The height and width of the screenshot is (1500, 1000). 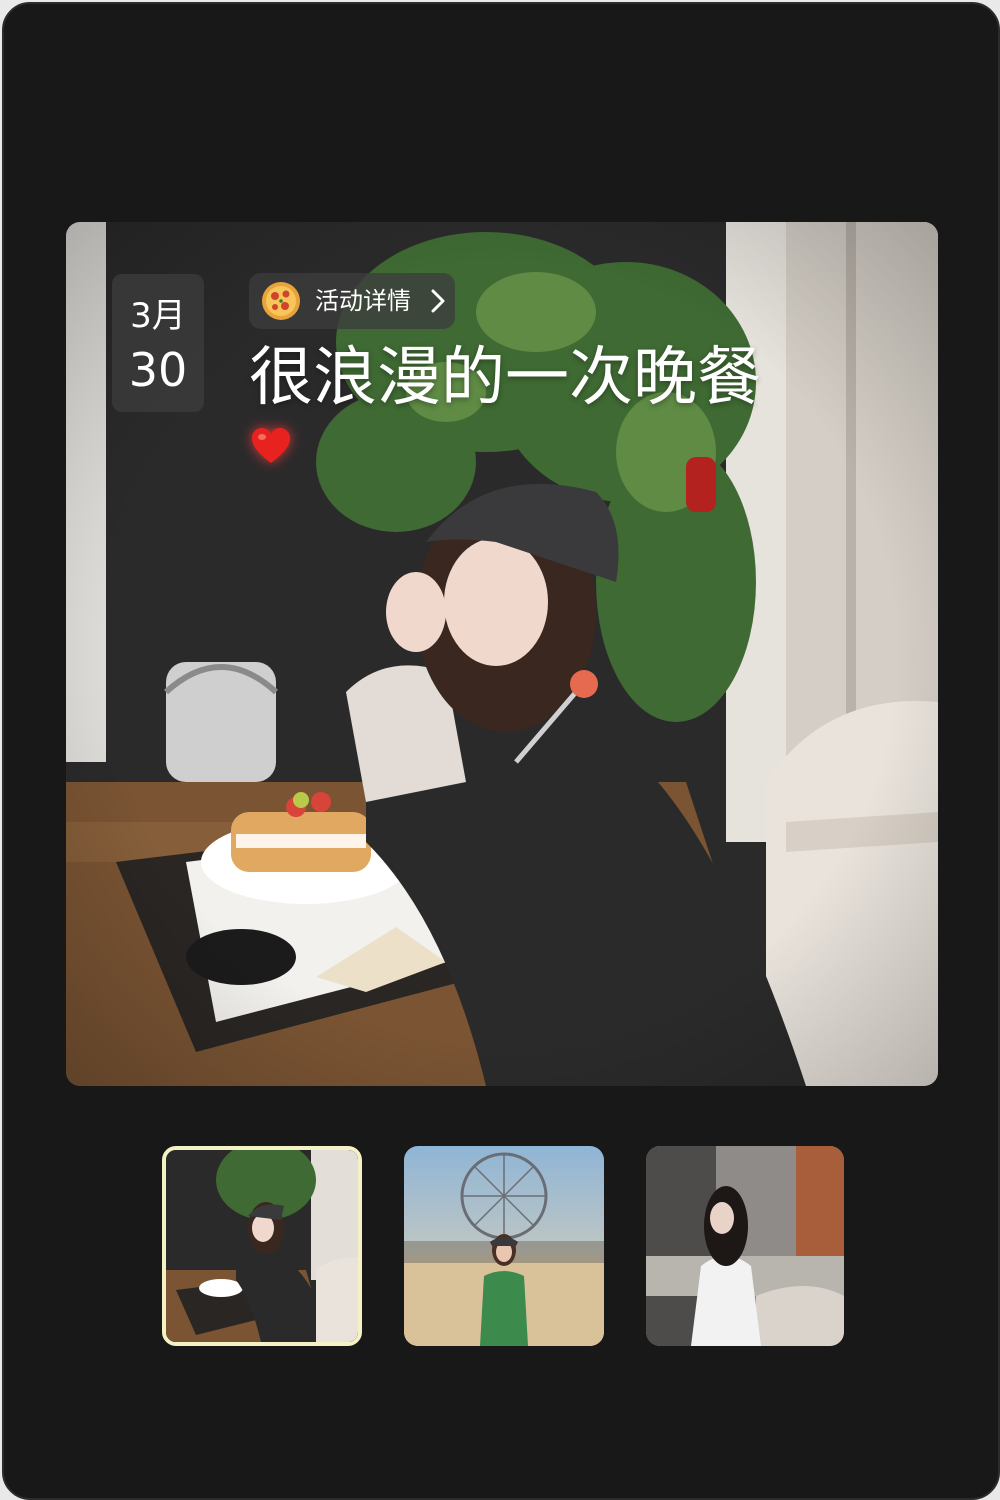 I want to click on thumbnail-dinner, so click(x=262, y=1246).